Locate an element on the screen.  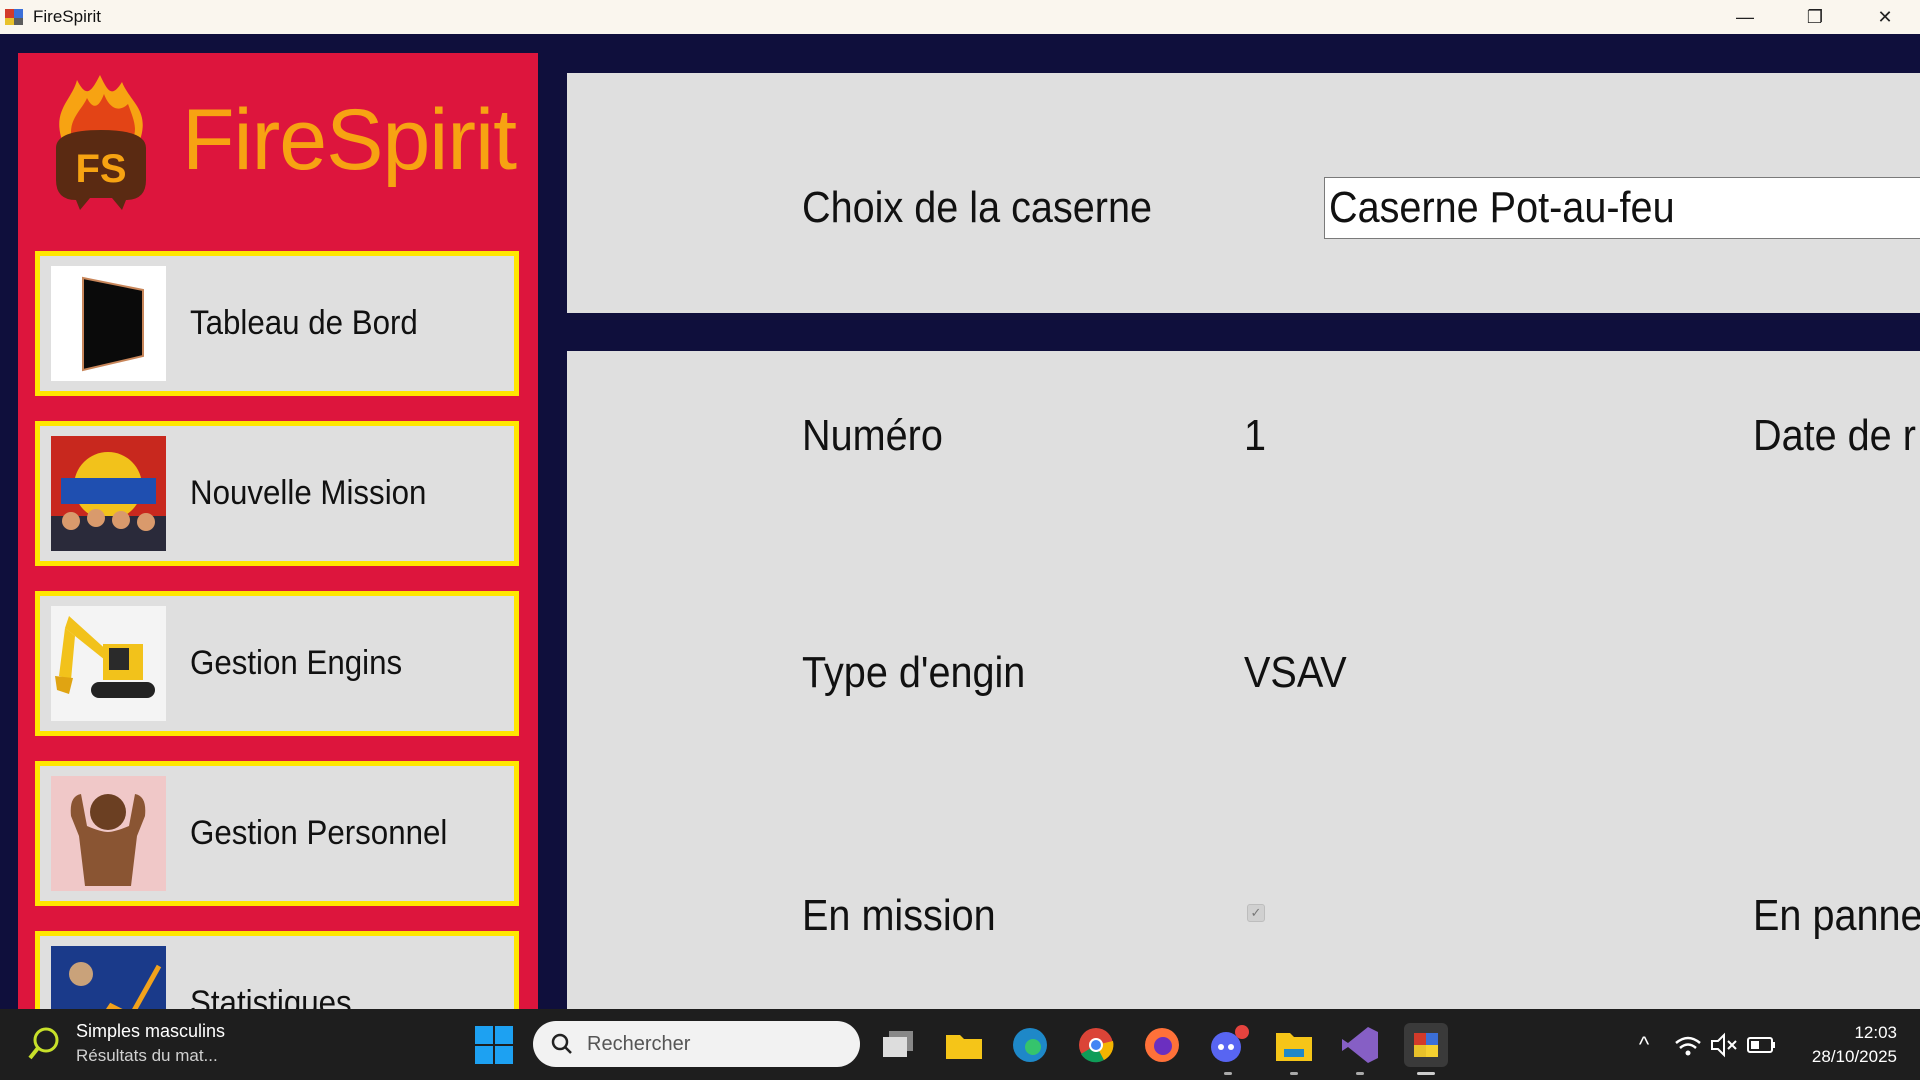
caserne-select: Caserne Pot-au-feu is located at coordinates (1622, 208).